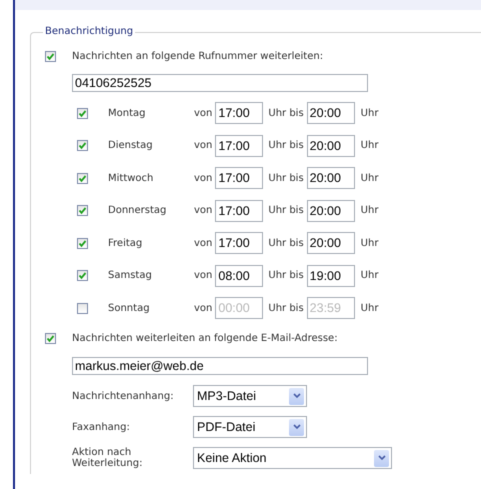 The image size is (481, 489). Describe the element at coordinates (198, 56) in the screenshot. I see `checkbox-label: Nachrichten an folgende Rufnummer weiterleiten:` at that location.